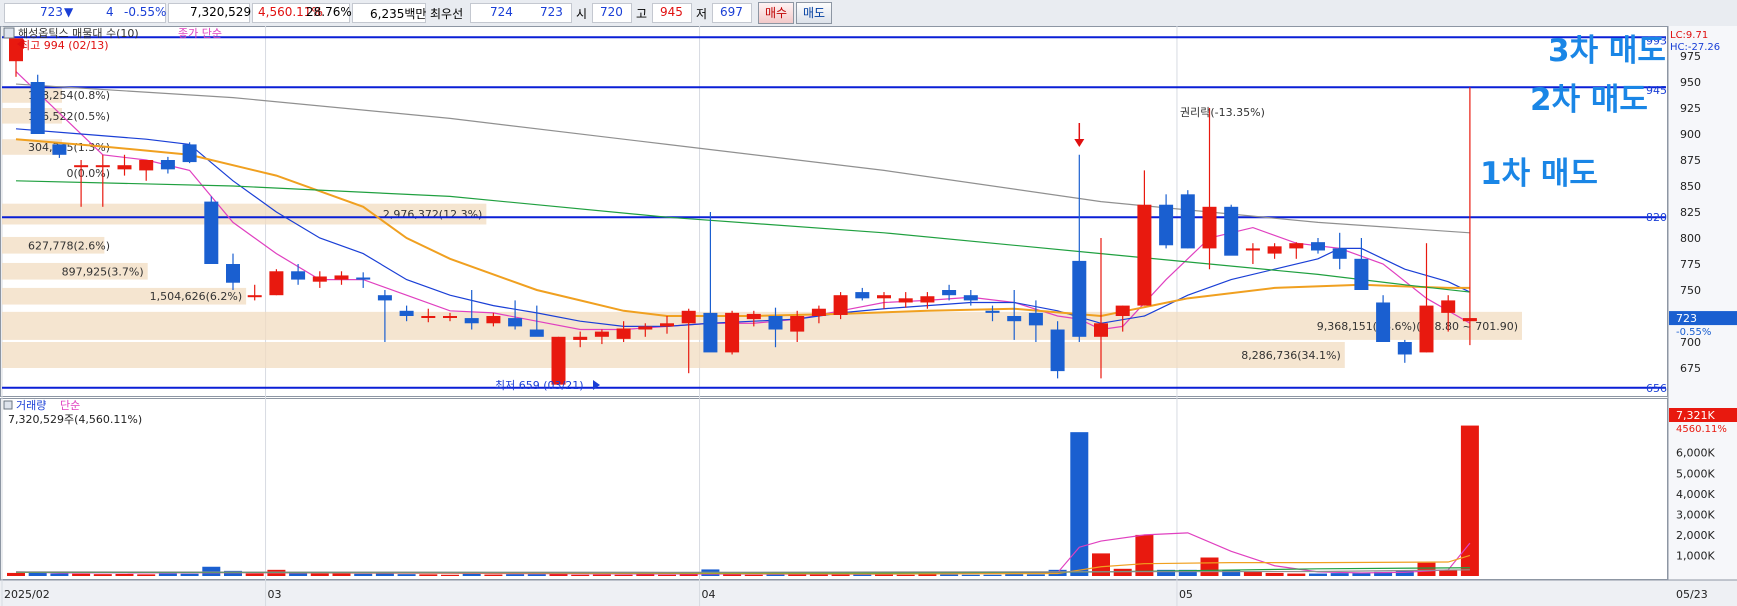 The height and width of the screenshot is (606, 1737). Describe the element at coordinates (70, 405) in the screenshot. I see `volume-ma-legend-label: 단순` at that location.